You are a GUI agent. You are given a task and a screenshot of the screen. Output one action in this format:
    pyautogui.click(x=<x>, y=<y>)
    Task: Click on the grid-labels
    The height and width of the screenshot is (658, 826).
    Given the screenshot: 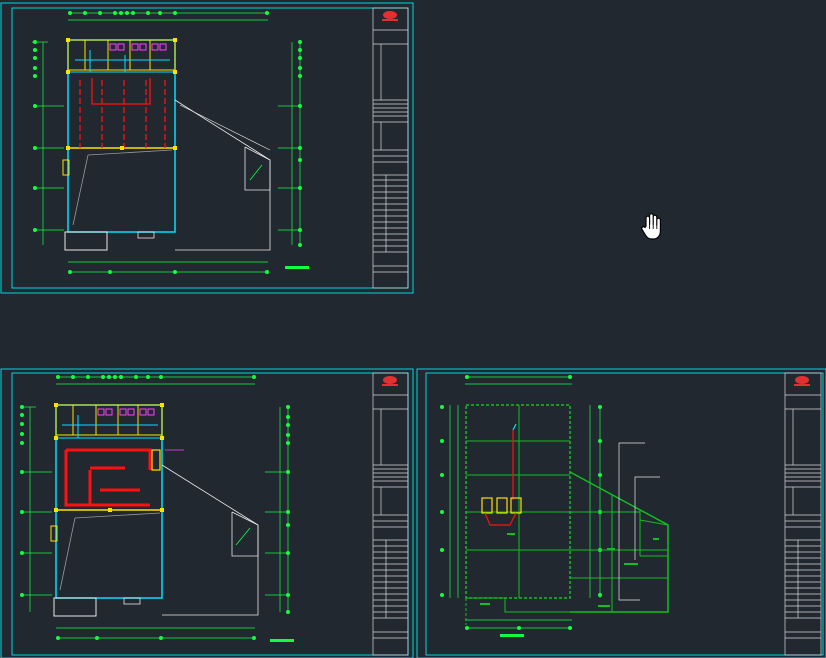 What is the action you would take?
    pyautogui.click(x=569, y=570)
    